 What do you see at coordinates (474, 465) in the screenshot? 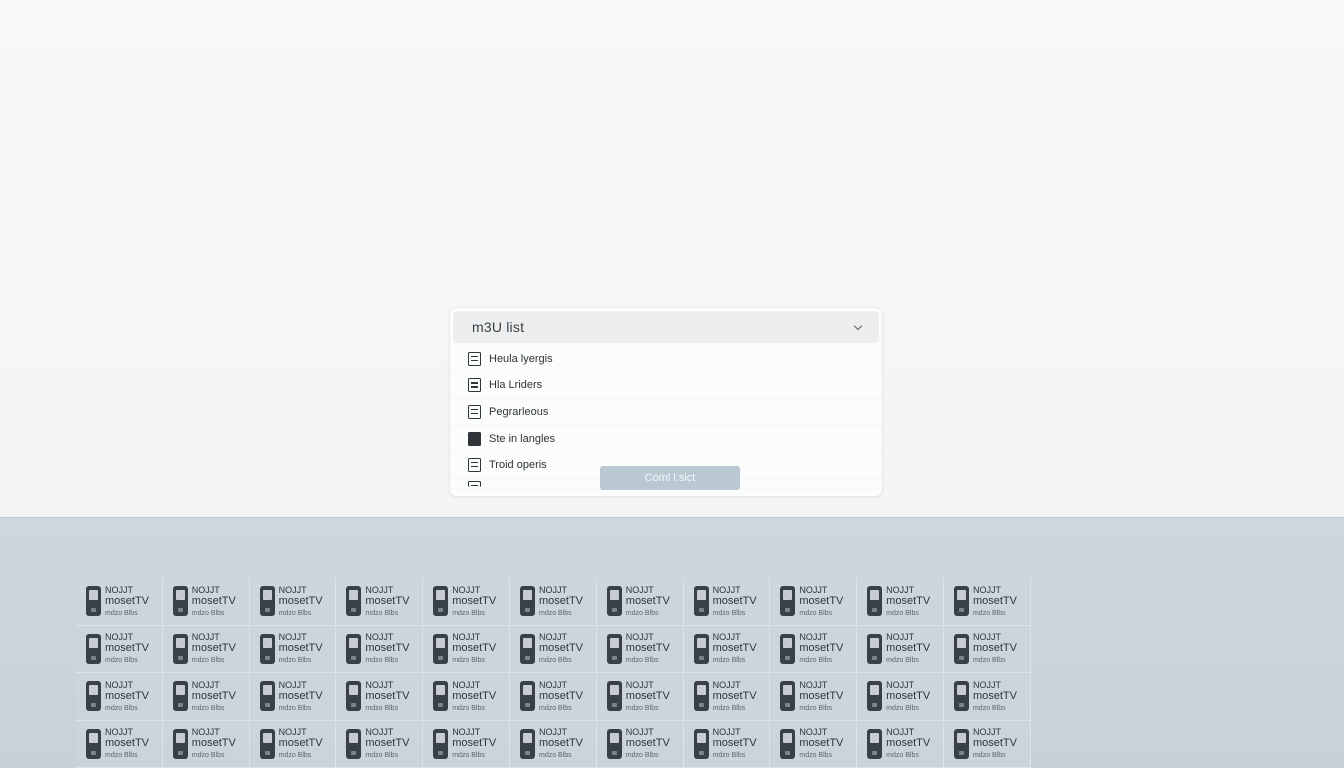
I see `list-icon` at bounding box center [474, 465].